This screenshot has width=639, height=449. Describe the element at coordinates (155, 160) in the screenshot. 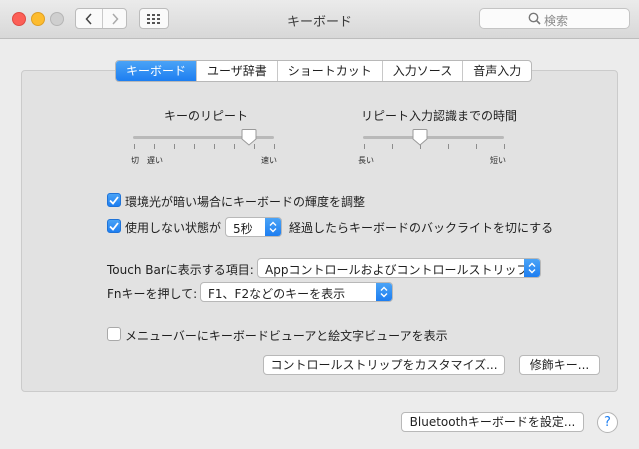

I see `key-repeat-slow-label: 遅い` at that location.